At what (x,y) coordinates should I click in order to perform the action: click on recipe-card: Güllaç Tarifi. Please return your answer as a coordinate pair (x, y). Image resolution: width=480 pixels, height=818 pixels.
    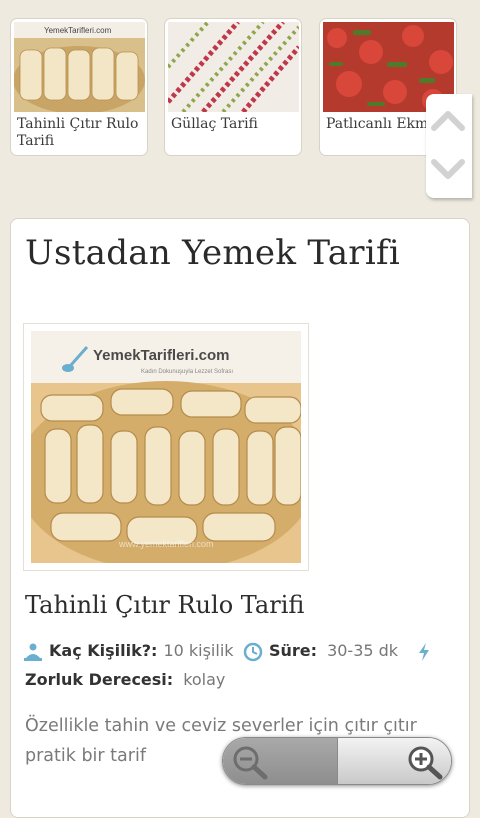
    Looking at the image, I should click on (233, 87).